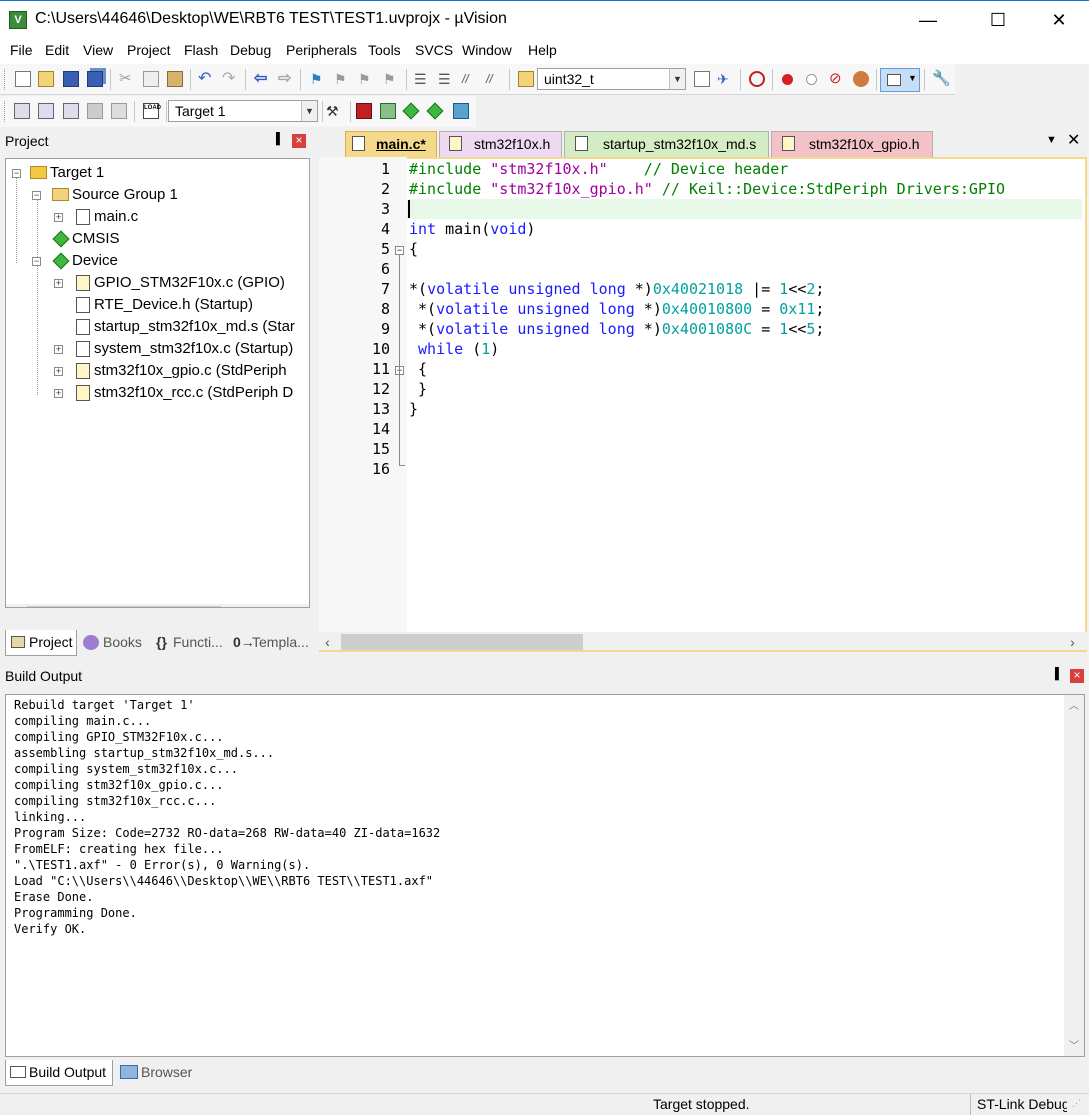 The image size is (1089, 1115). What do you see at coordinates (41, 643) in the screenshot?
I see `tab-project: Project` at bounding box center [41, 643].